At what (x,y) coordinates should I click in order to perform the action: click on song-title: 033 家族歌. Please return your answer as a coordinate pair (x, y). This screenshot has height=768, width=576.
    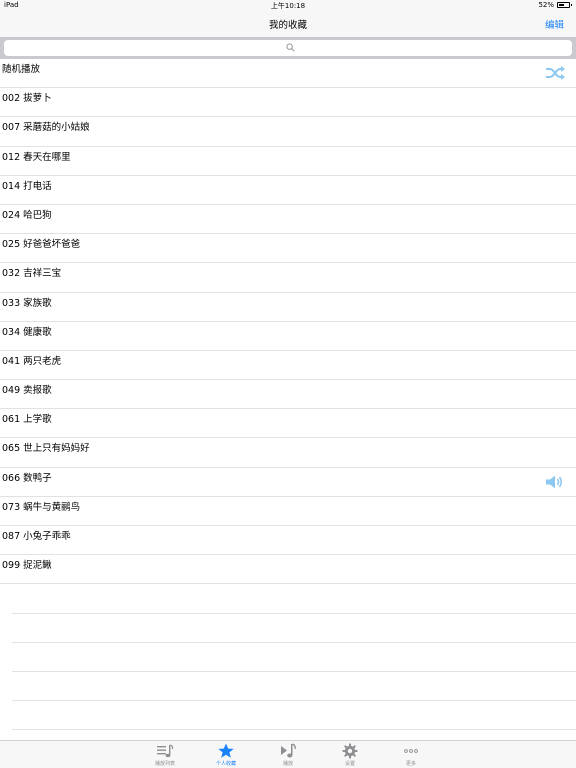
    Looking at the image, I should click on (27, 303).